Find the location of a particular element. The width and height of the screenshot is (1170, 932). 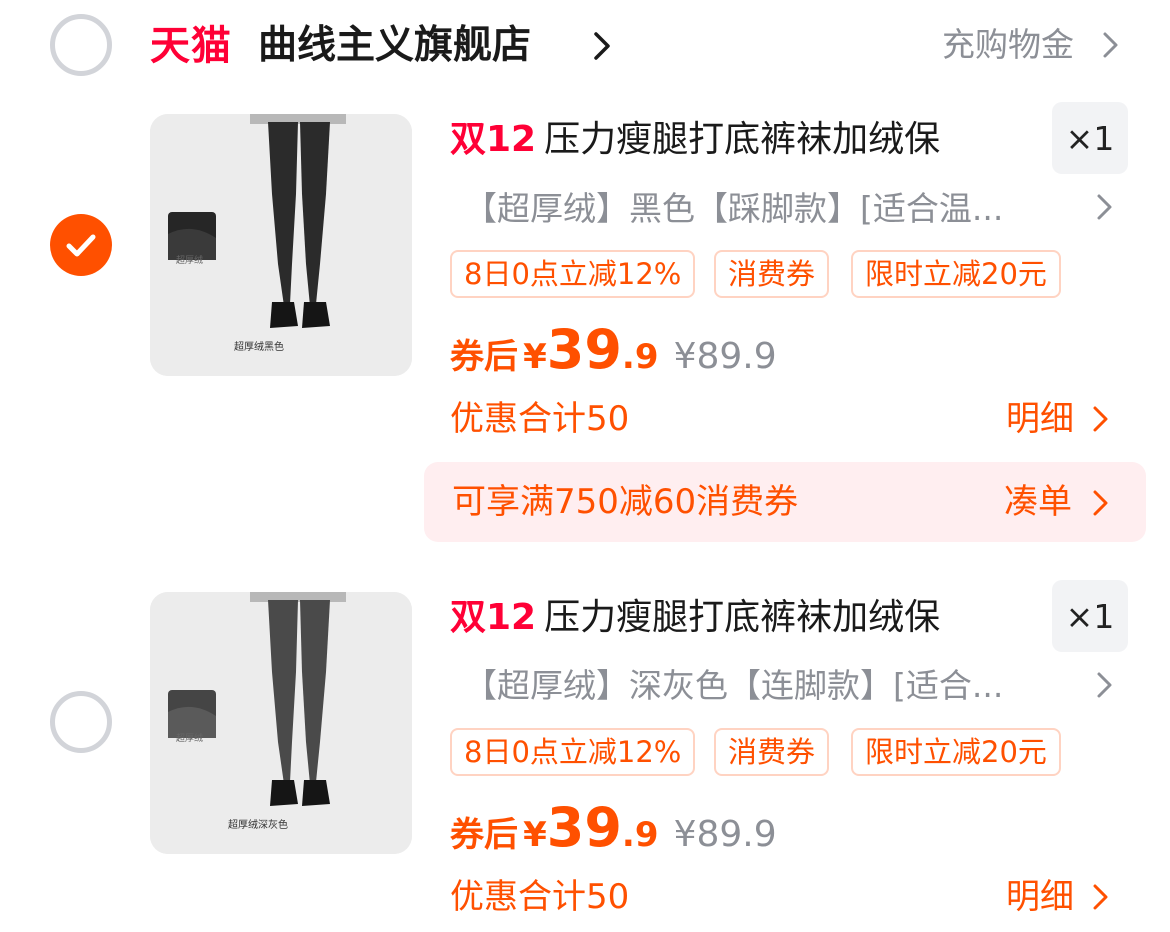

store-name: 曲线主义旗舰店 is located at coordinates (394, 46).